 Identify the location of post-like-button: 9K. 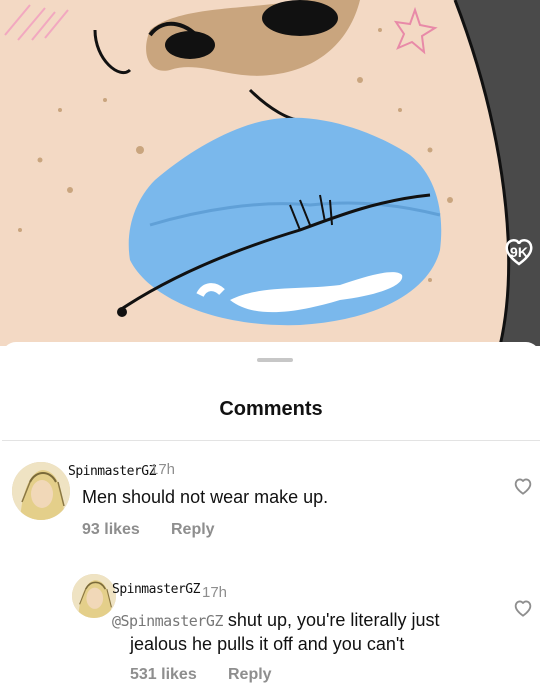
(519, 252).